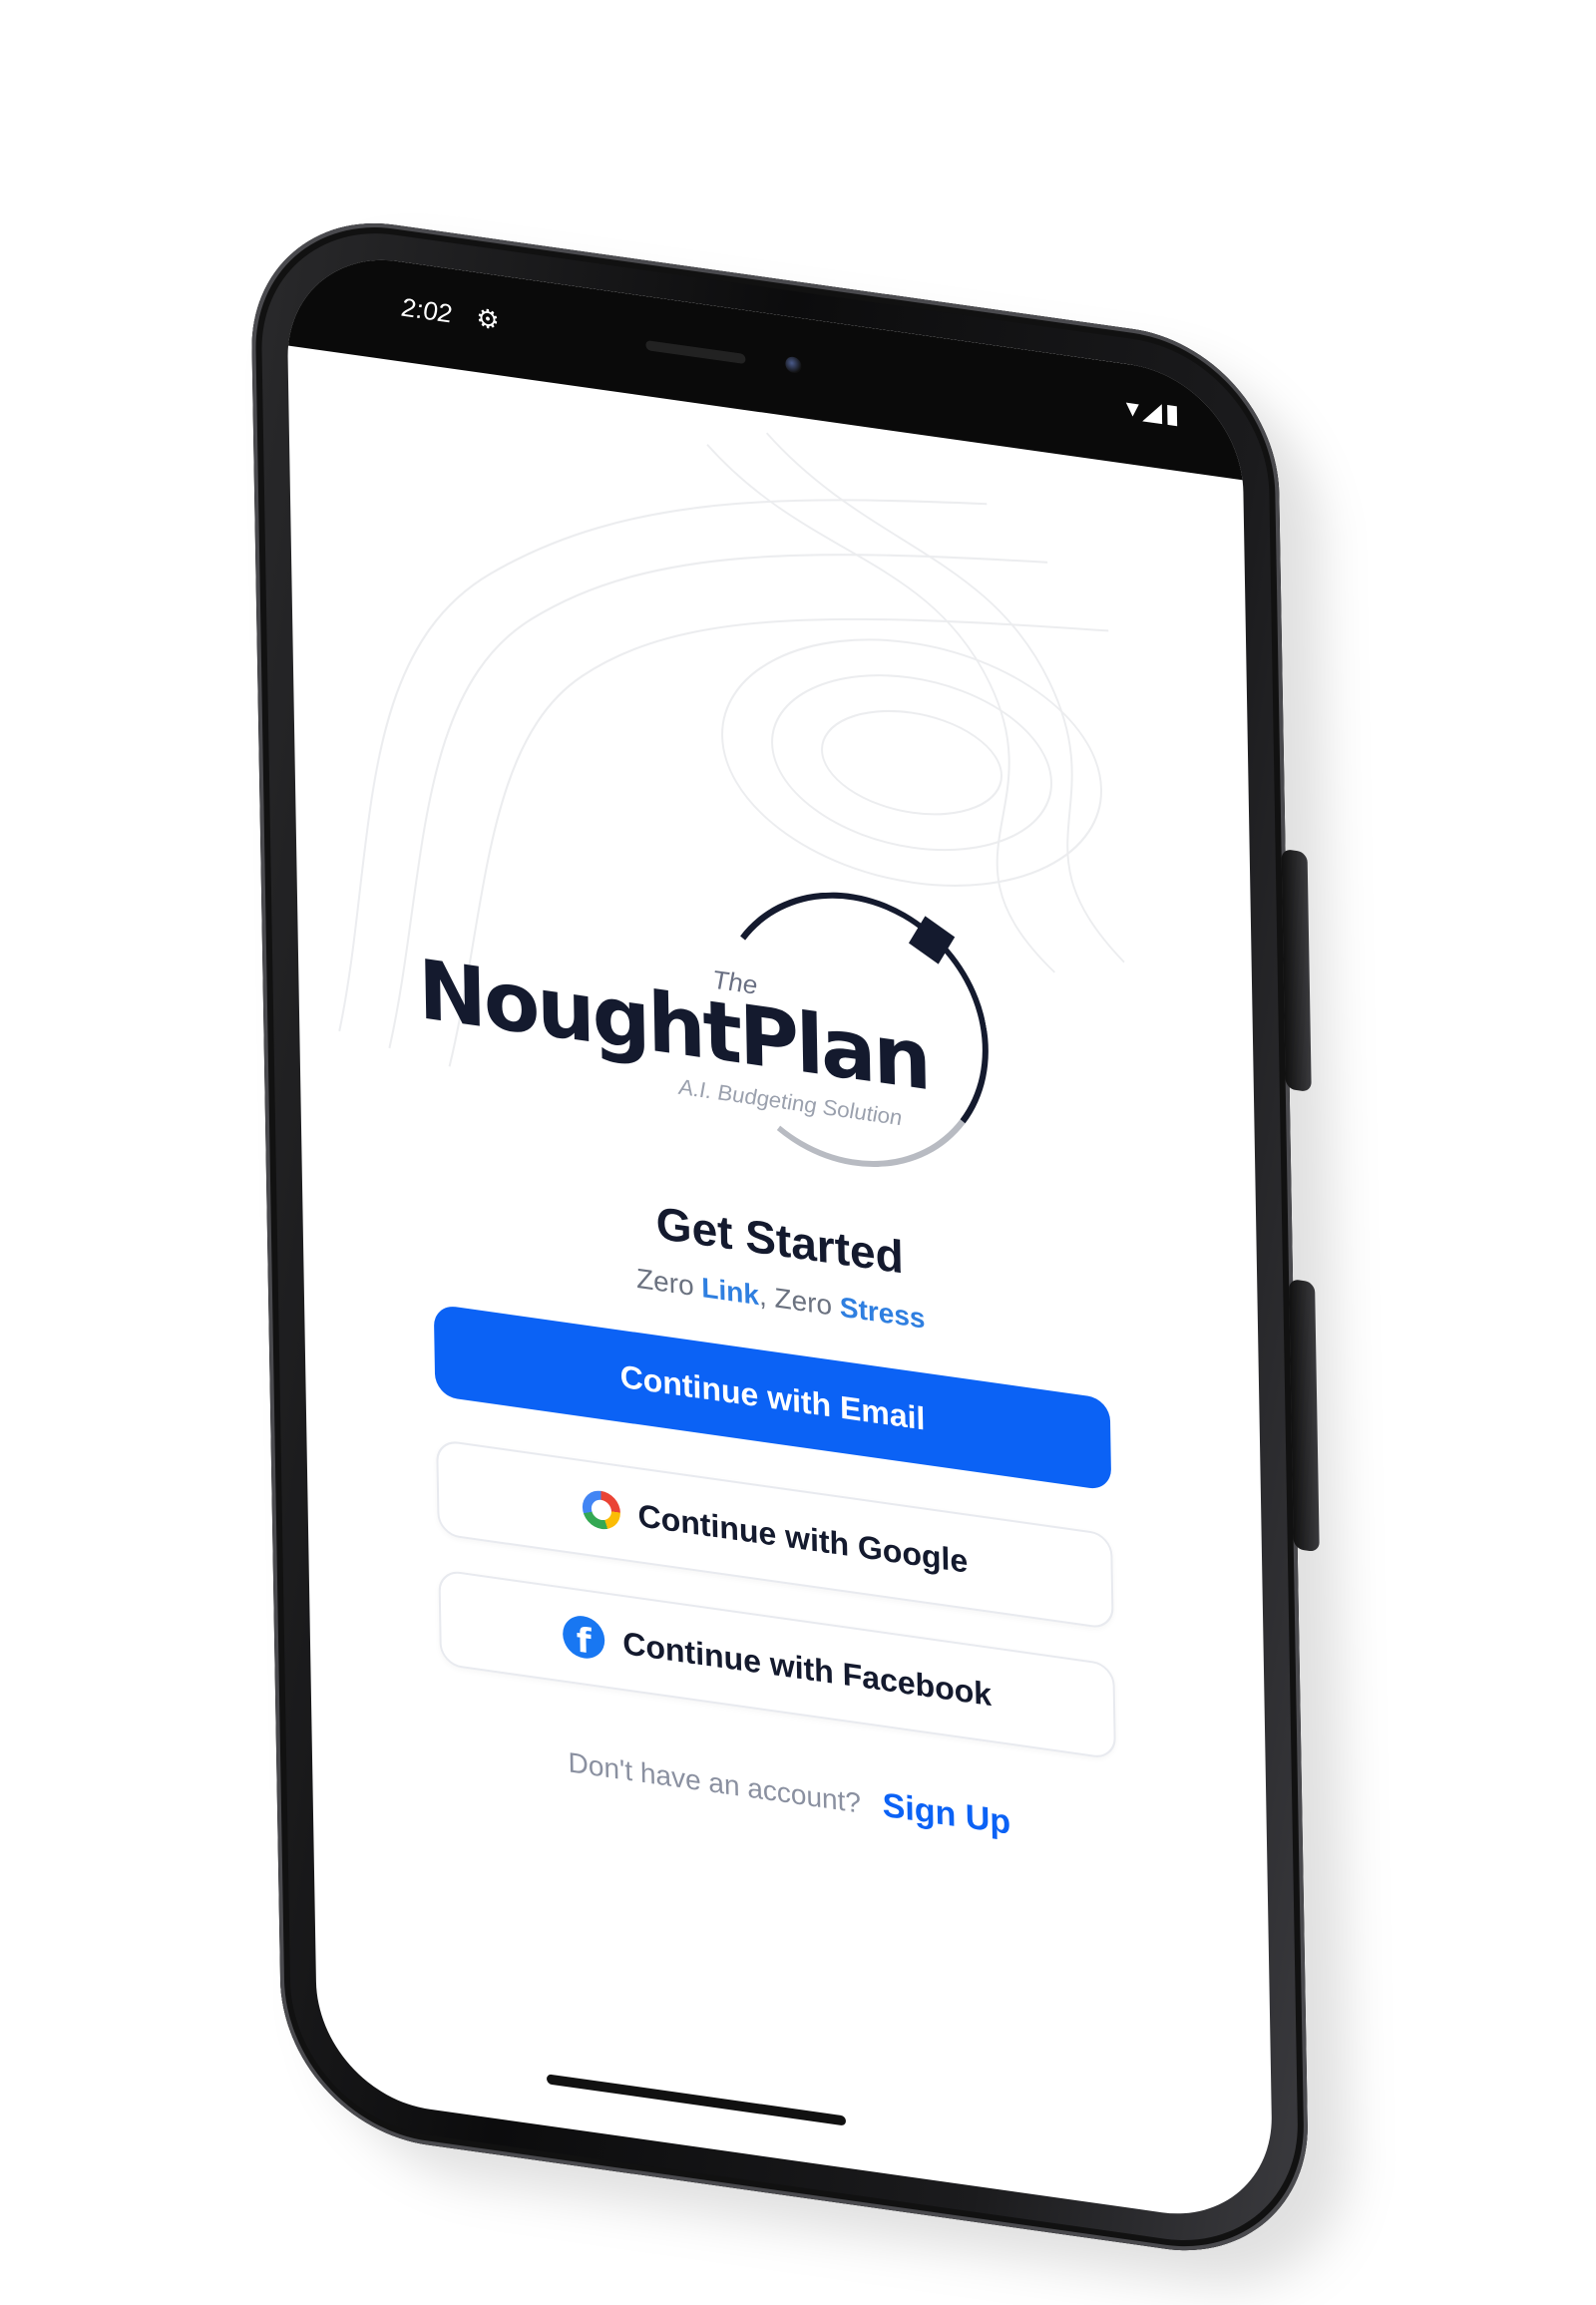  I want to click on email-button-label: Continue with Email, so click(772, 1396).